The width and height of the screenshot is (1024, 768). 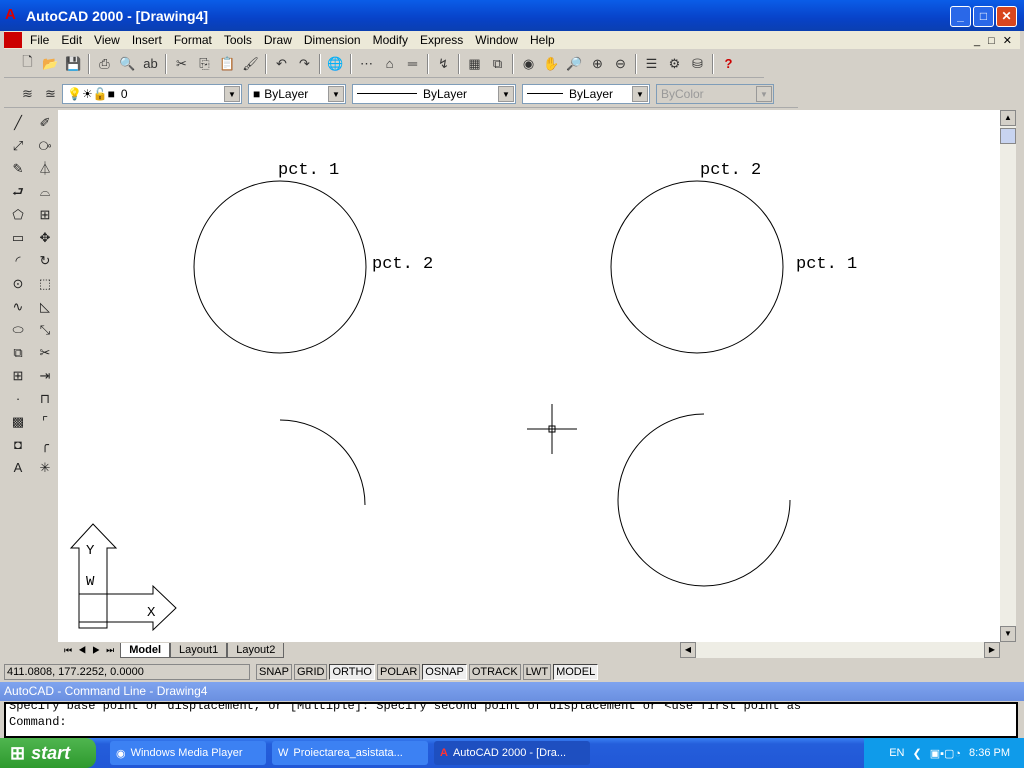 I want to click on hatch-icon: ▩, so click(x=18, y=422).